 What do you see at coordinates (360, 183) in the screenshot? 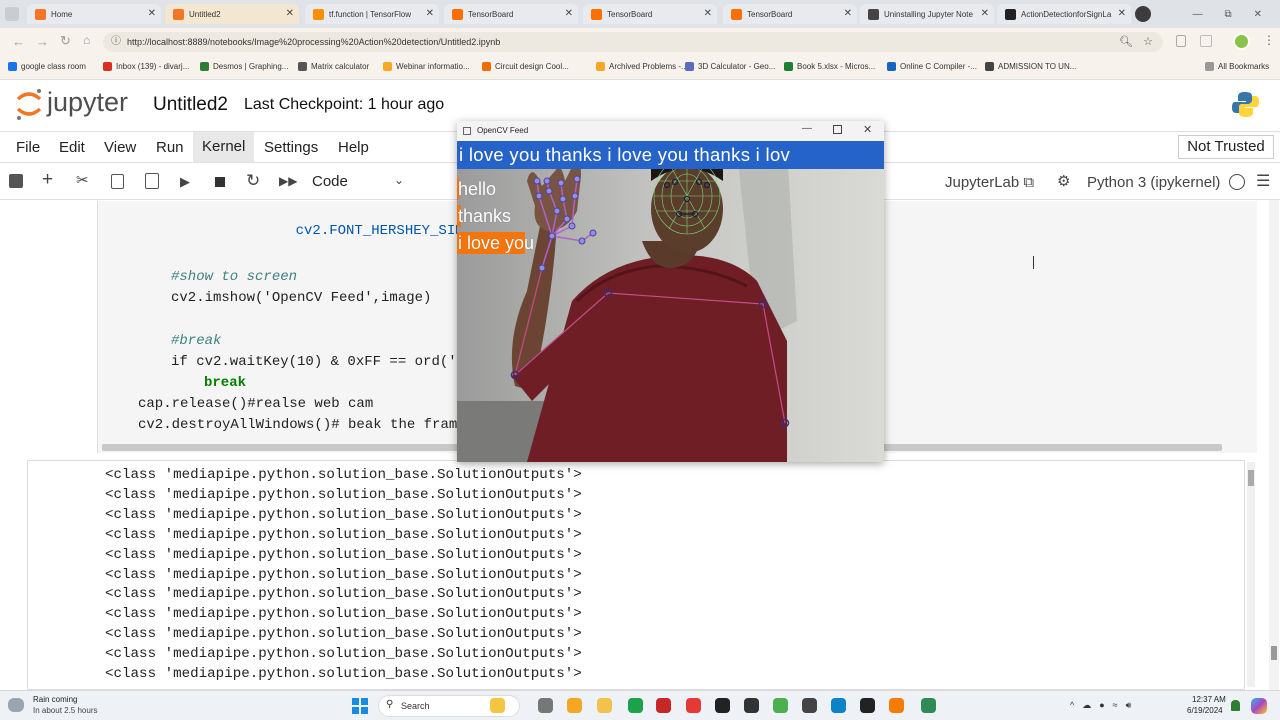
I see `cell-type-select: Code ⌄` at bounding box center [360, 183].